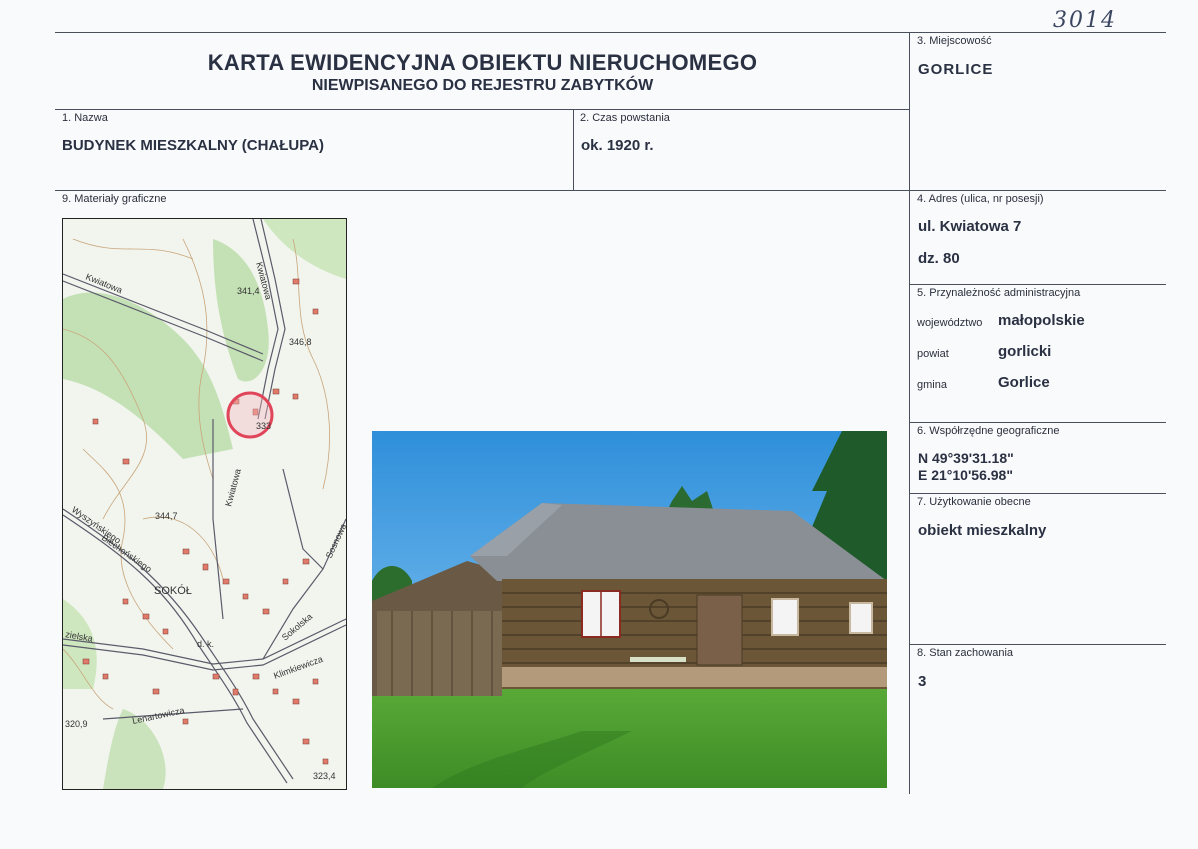  What do you see at coordinates (939, 258) in the screenshot?
I see `address-plot: dz. 80` at bounding box center [939, 258].